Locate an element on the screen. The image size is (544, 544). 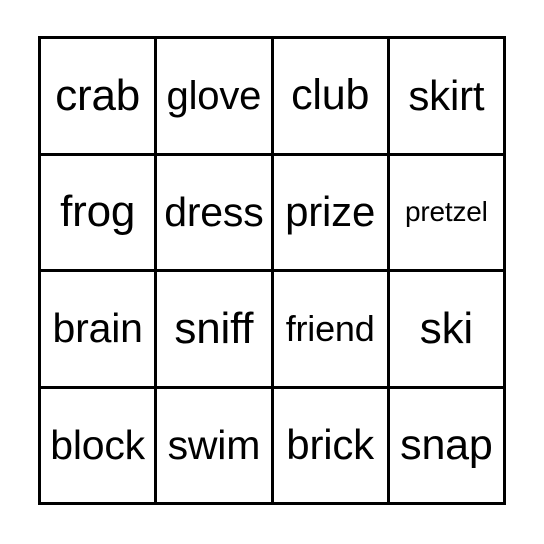
bingo-cell: snap is located at coordinates (446, 445).